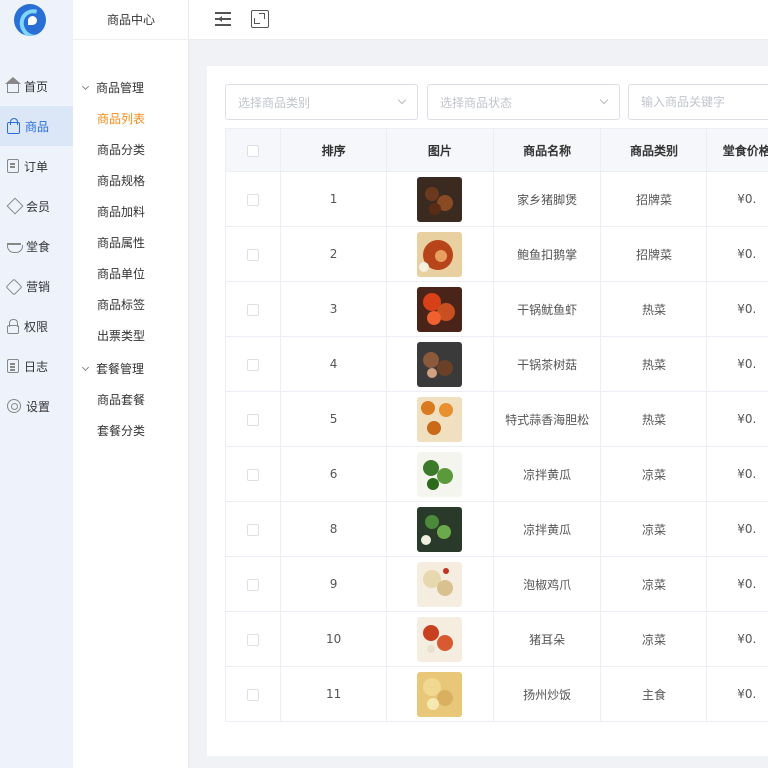  I want to click on product-name-cell: 泡椒鸡爪, so click(547, 584).